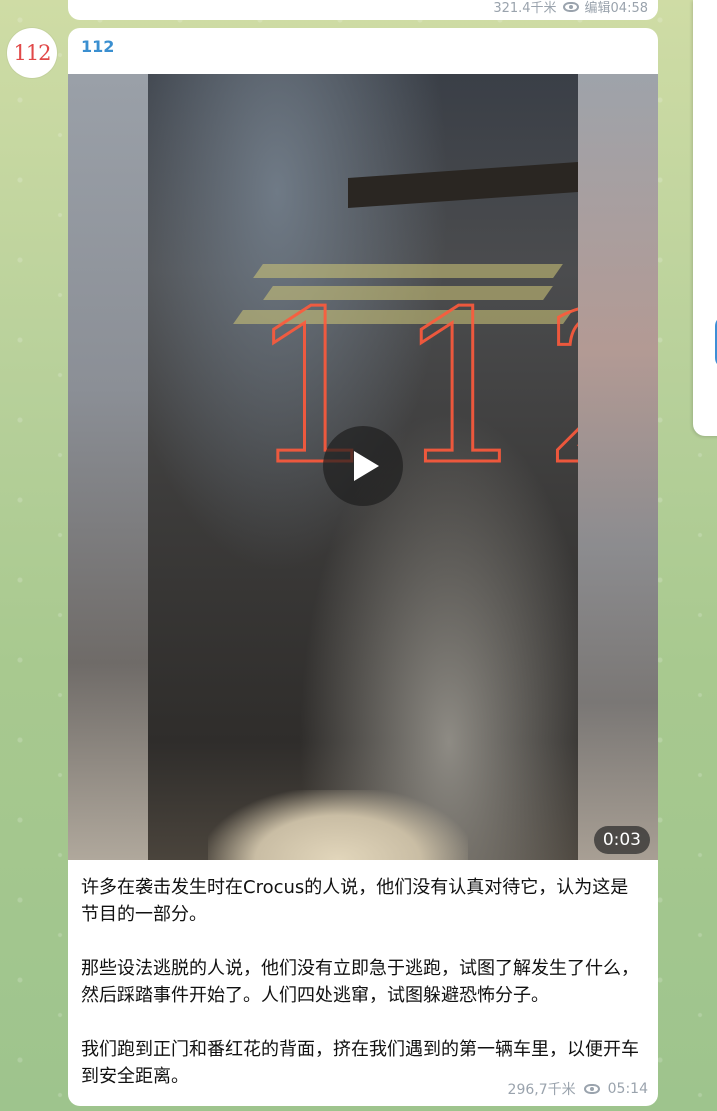  What do you see at coordinates (705, 218) in the screenshot?
I see `side-panel` at bounding box center [705, 218].